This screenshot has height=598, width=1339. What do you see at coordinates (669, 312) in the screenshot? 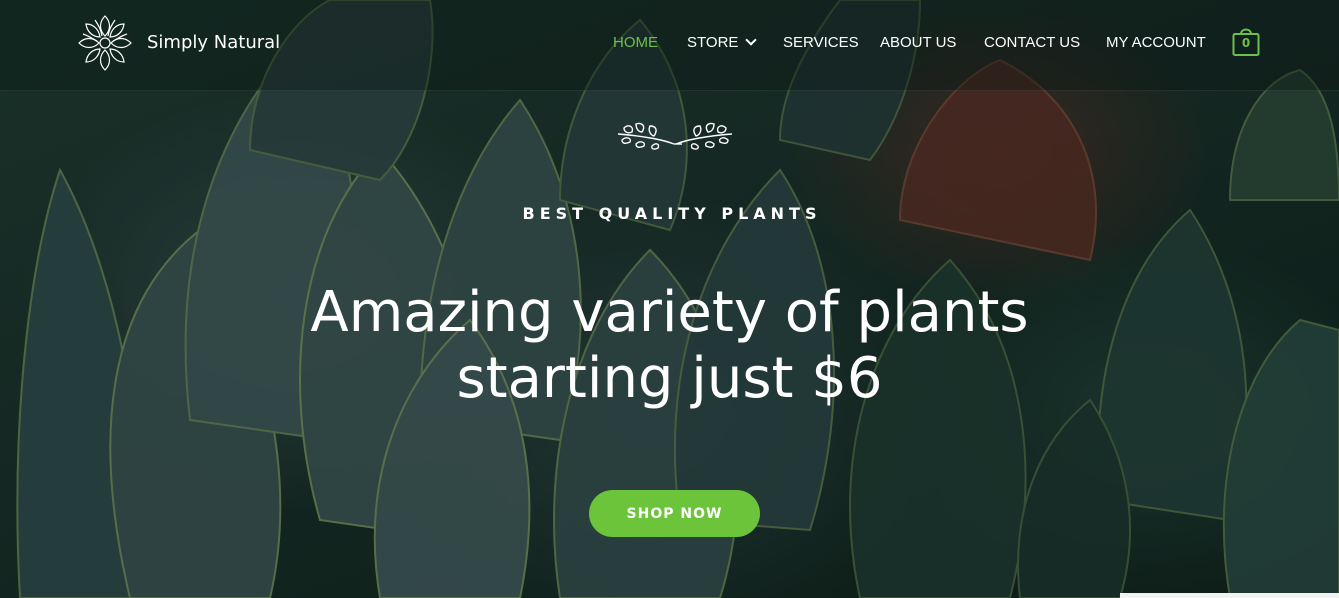
I see `hero-headline-line-1: Amazing variety of plants` at bounding box center [669, 312].